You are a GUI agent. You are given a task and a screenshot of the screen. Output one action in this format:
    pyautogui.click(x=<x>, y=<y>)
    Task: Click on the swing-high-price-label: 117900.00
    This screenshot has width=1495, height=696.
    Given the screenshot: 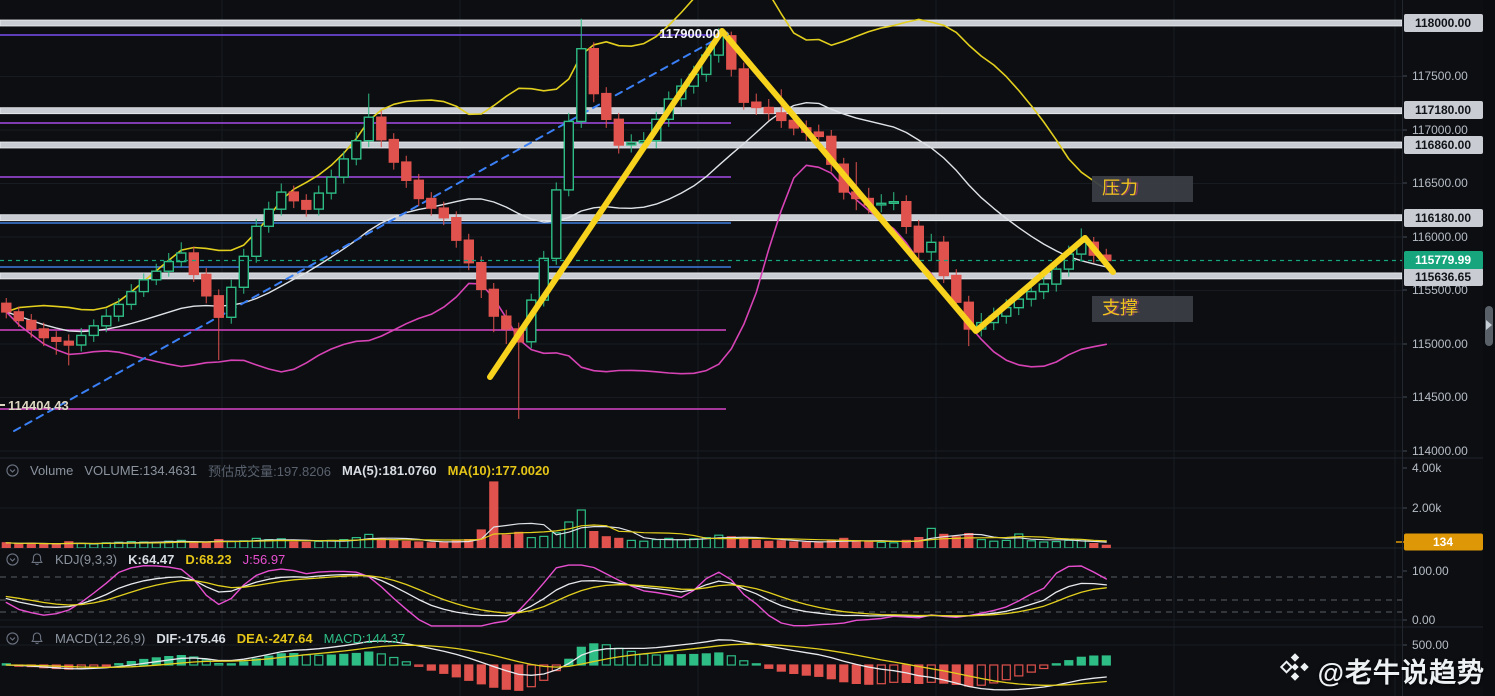 What is the action you would take?
    pyautogui.click(x=689, y=33)
    